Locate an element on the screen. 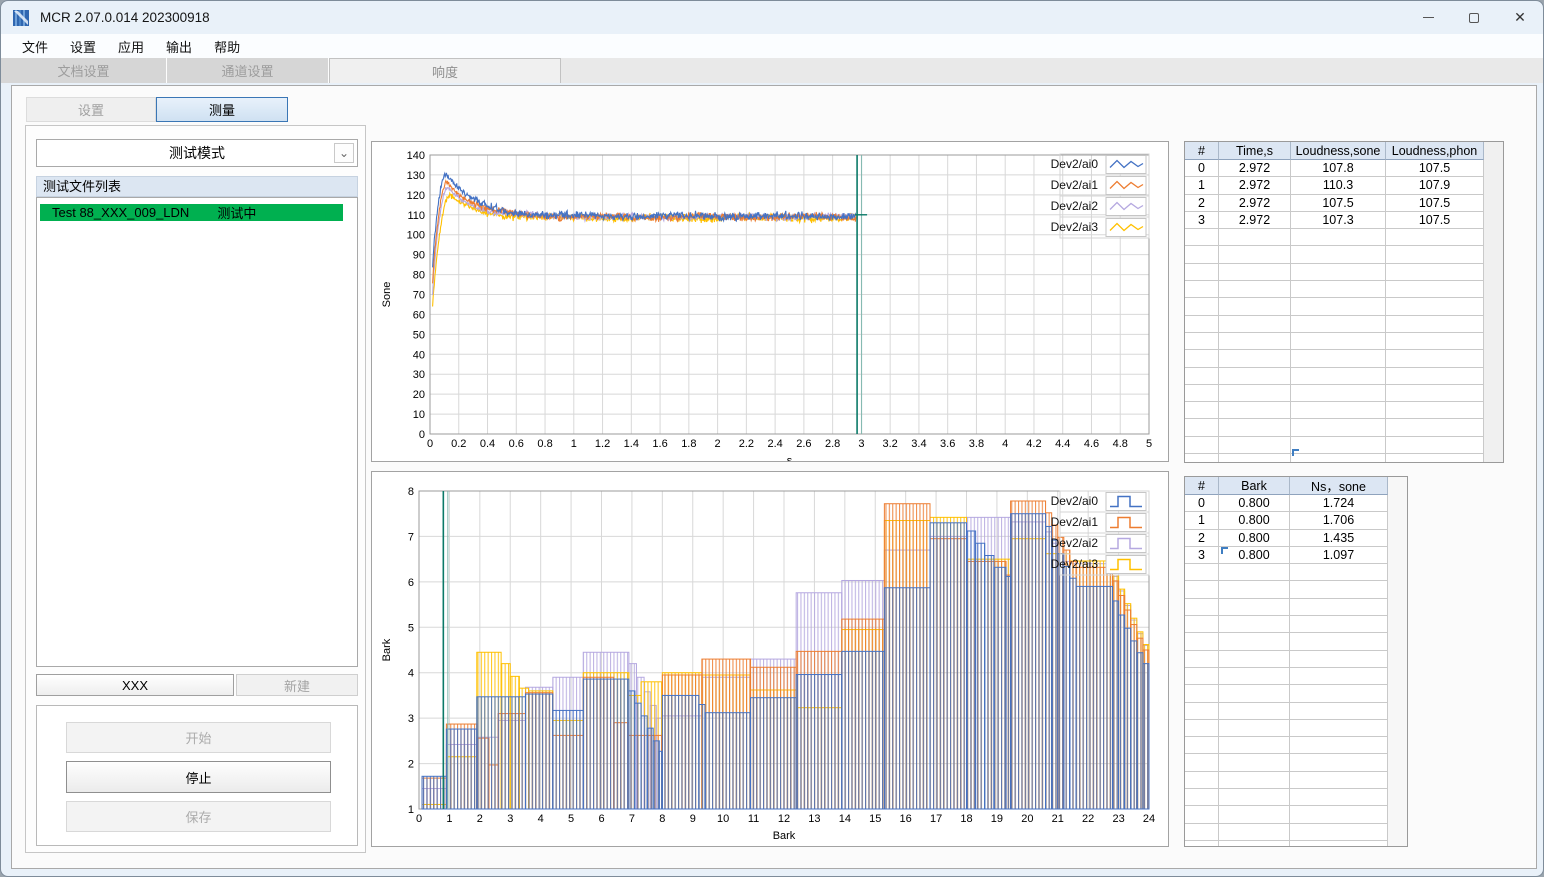 Image resolution: width=1544 pixels, height=877 pixels. table-cell: 1.435 is located at coordinates (1339, 538).